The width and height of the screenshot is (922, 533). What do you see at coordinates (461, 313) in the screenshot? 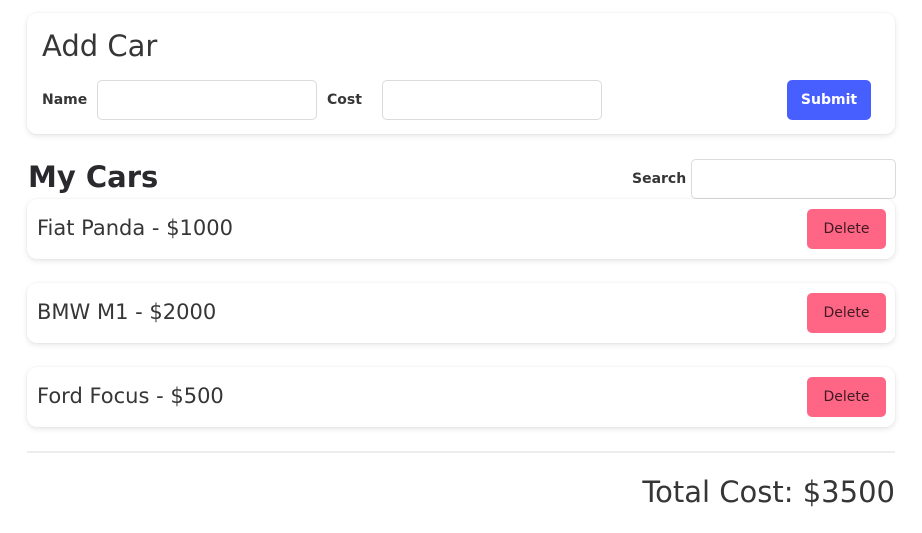
I see `list-item: BMW M1 - $2000 Delete` at bounding box center [461, 313].